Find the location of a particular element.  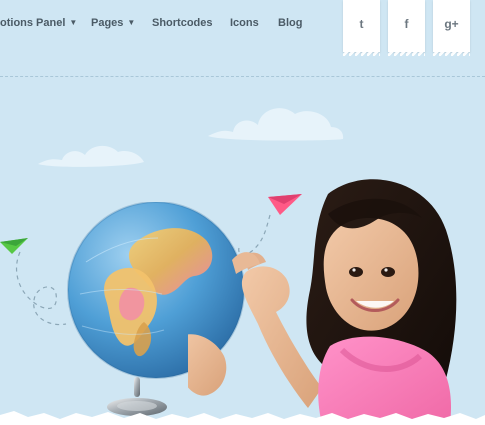

nav-item-pages: Pages ▼ is located at coordinates (113, 23).